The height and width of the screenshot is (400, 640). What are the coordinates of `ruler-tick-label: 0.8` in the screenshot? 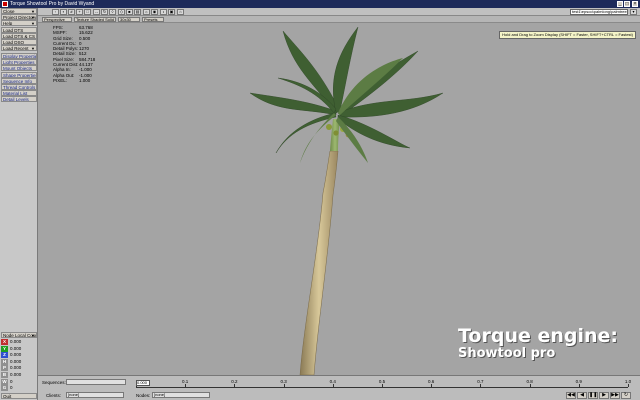 It's located at (529, 381).